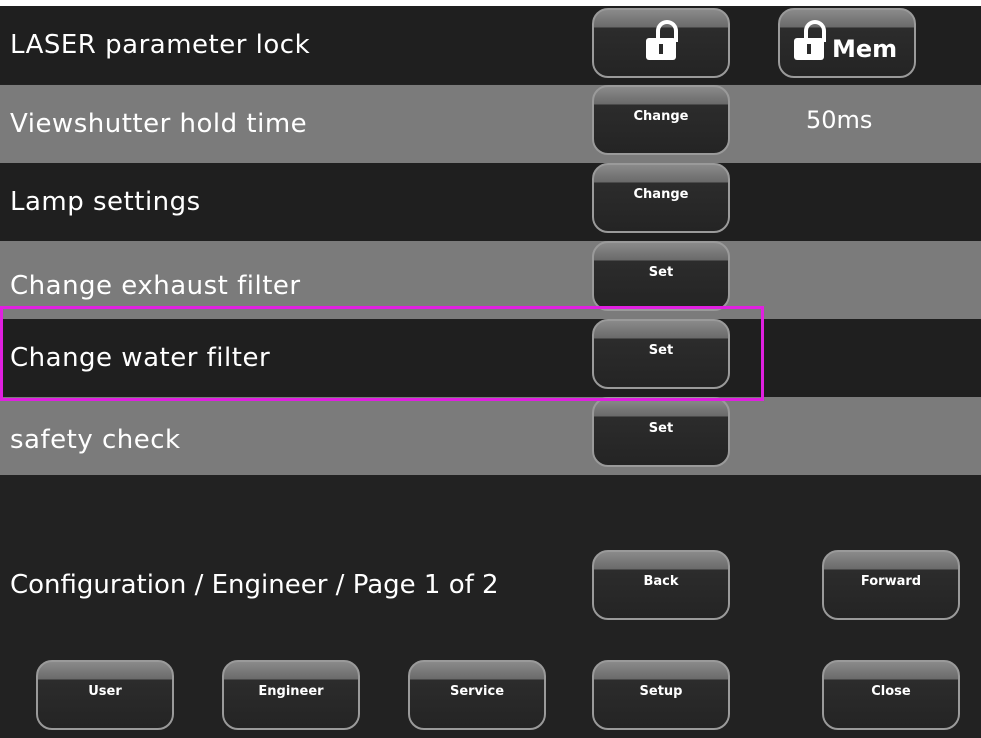  What do you see at coordinates (105, 691) in the screenshot?
I see `button-label: User` at bounding box center [105, 691].